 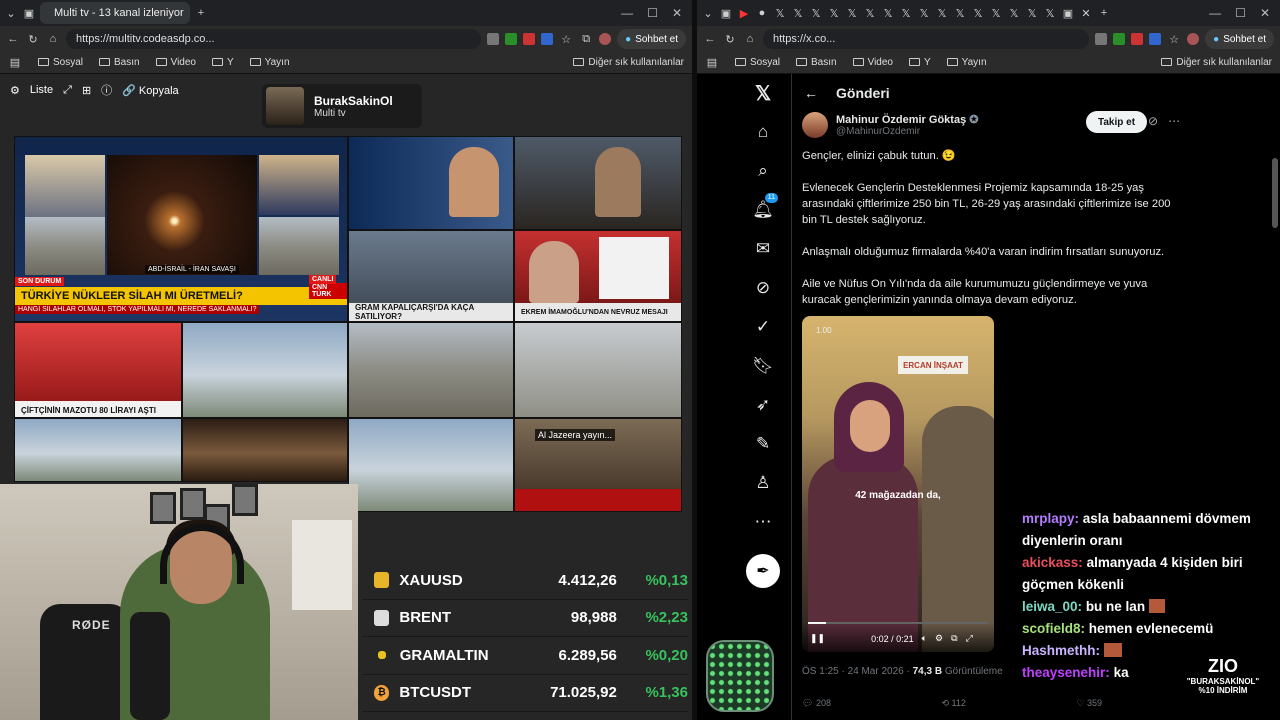 What do you see at coordinates (150, 90) in the screenshot?
I see `copy-link-button: 🔗 Kopyala` at bounding box center [150, 90].